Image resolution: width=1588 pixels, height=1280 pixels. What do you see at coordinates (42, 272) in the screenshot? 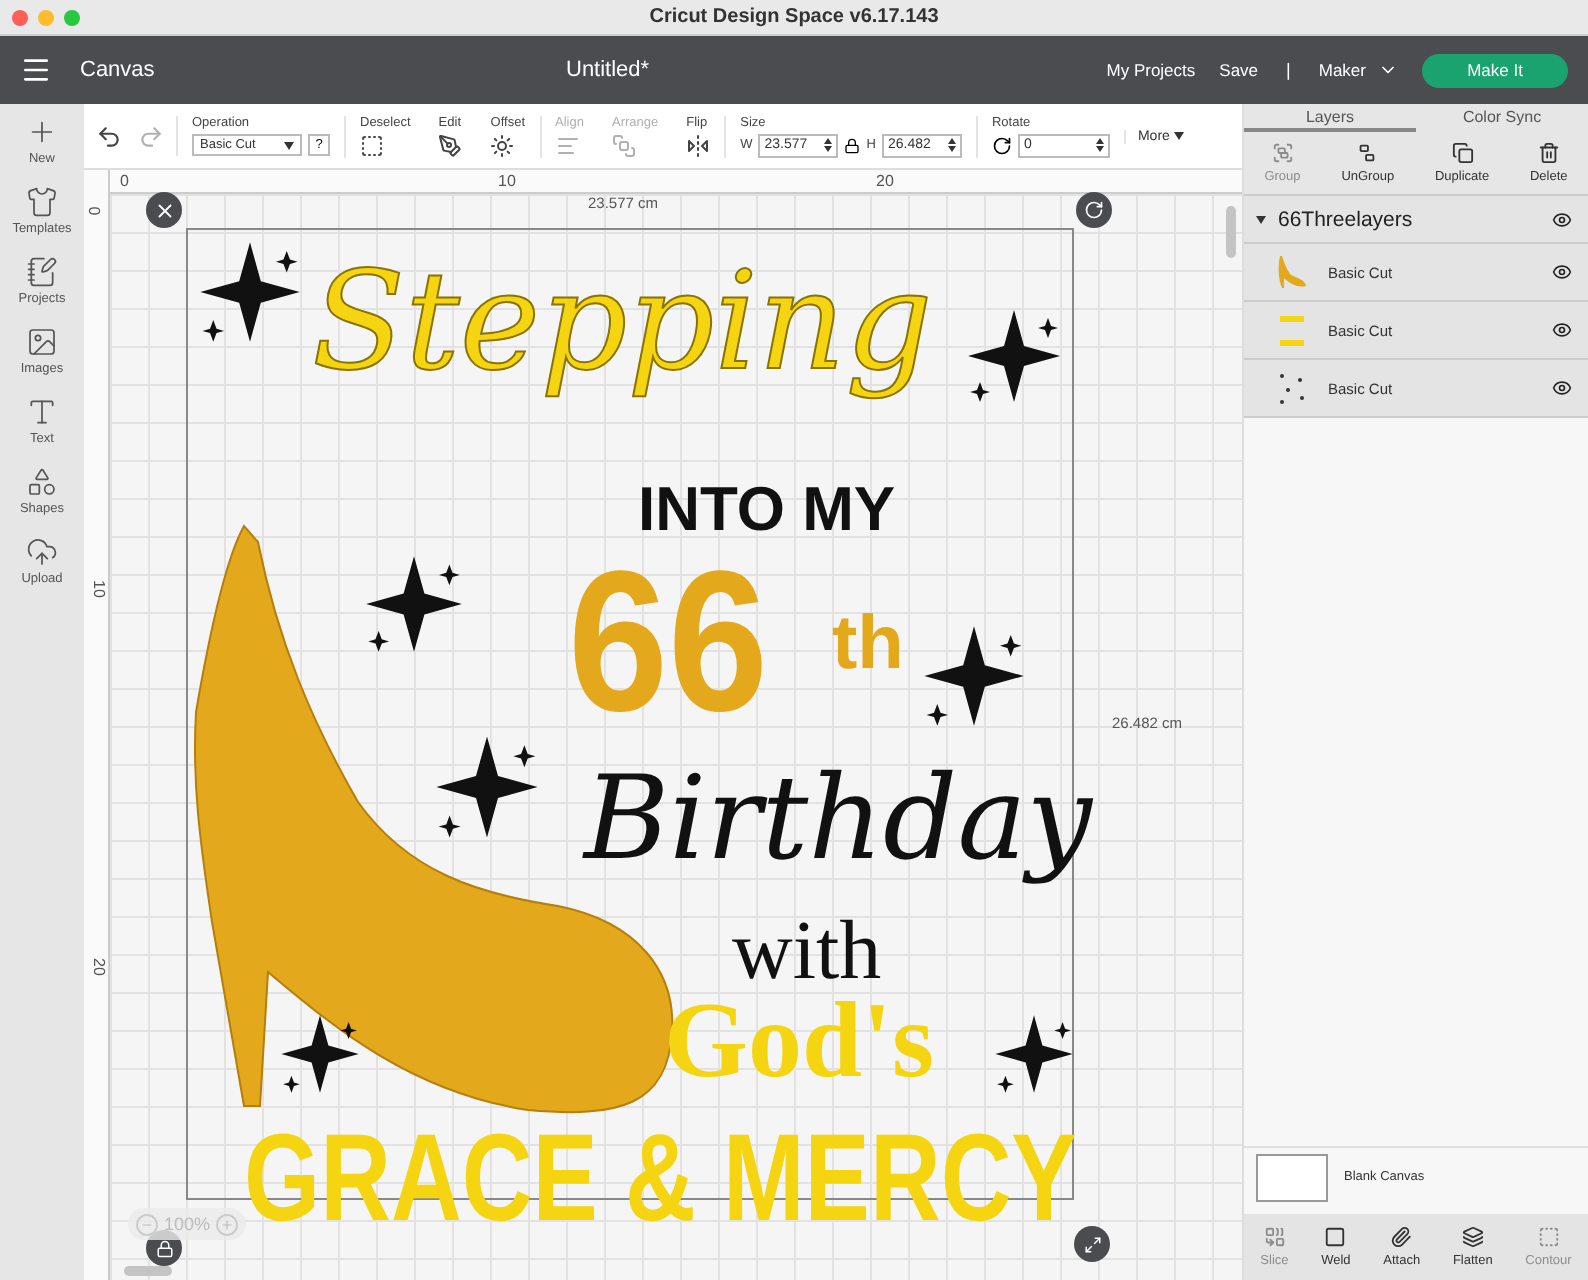
I see `notebook-icon` at bounding box center [42, 272].